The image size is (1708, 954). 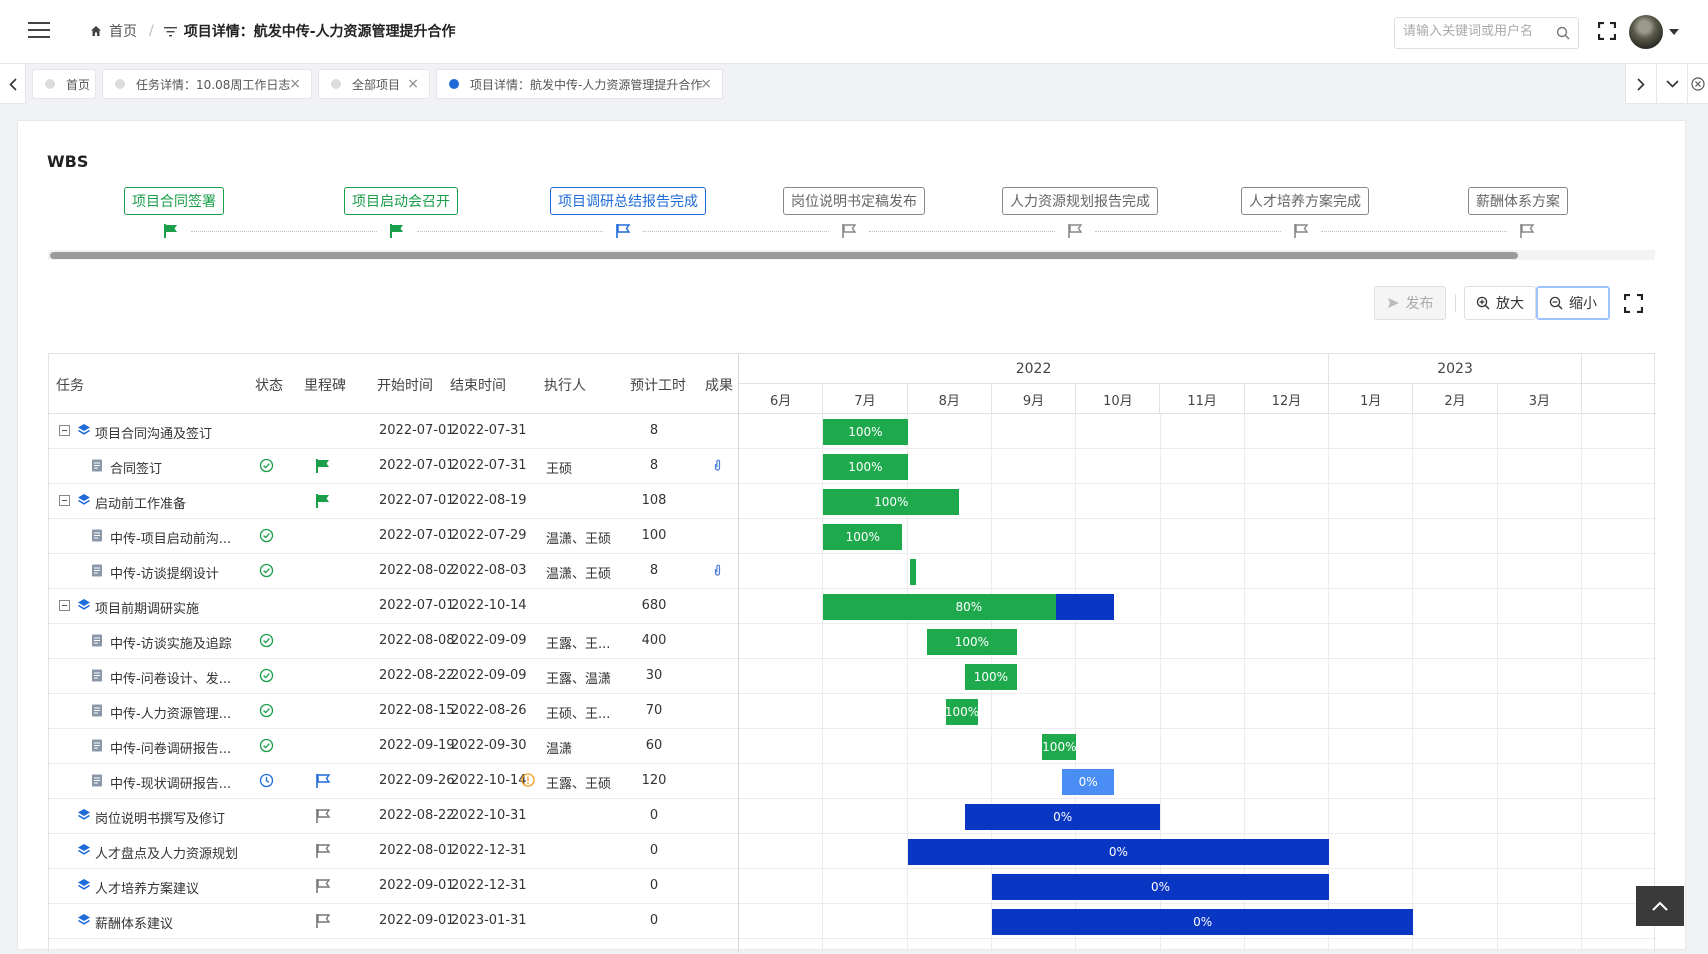 I want to click on table-row: 中传-问卷设计、发... 2022-08-22 2022-09-09 王露、温潇 30, so click(x=394, y=676).